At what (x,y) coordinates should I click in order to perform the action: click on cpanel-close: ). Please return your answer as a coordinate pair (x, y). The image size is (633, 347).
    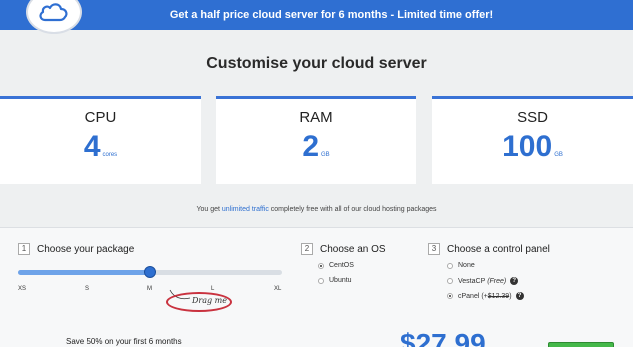
    Looking at the image, I should click on (510, 296).